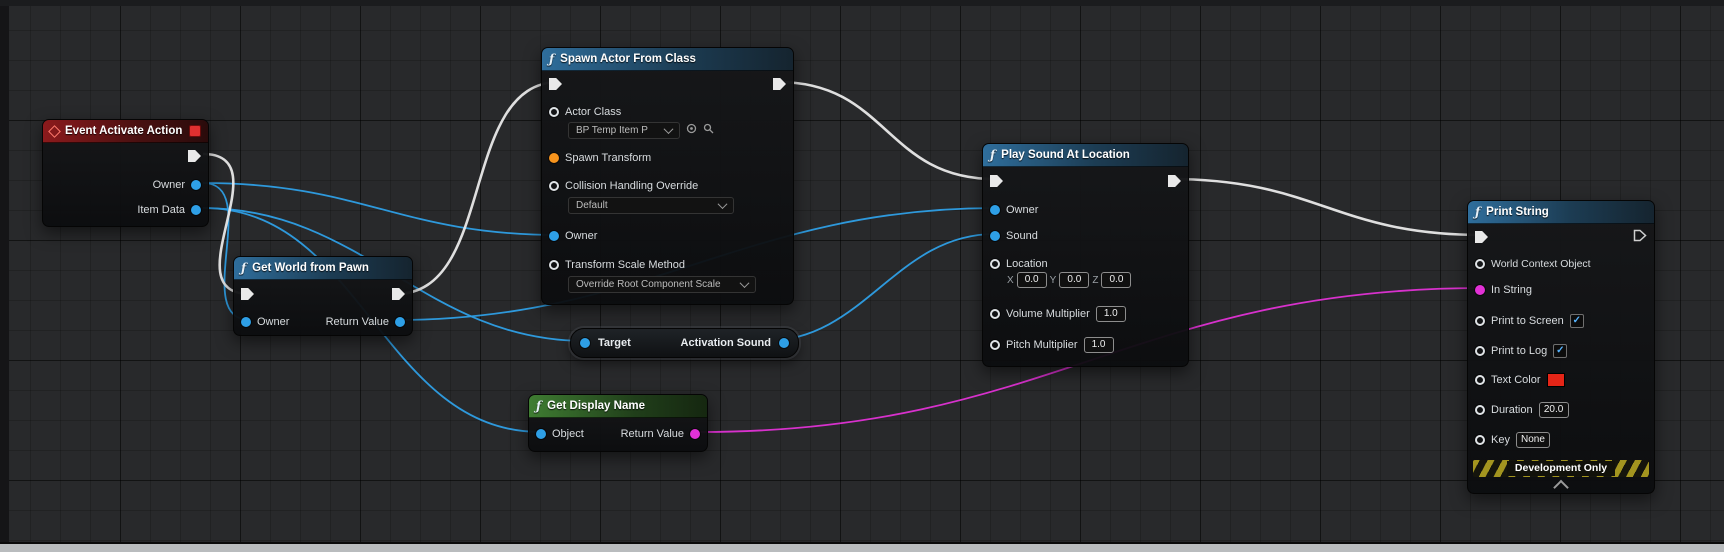 Image resolution: width=1724 pixels, height=552 pixels. I want to click on node-get-world-from-pawn: ƒ Get World from Pawn Owner Return Value, so click(323, 296).